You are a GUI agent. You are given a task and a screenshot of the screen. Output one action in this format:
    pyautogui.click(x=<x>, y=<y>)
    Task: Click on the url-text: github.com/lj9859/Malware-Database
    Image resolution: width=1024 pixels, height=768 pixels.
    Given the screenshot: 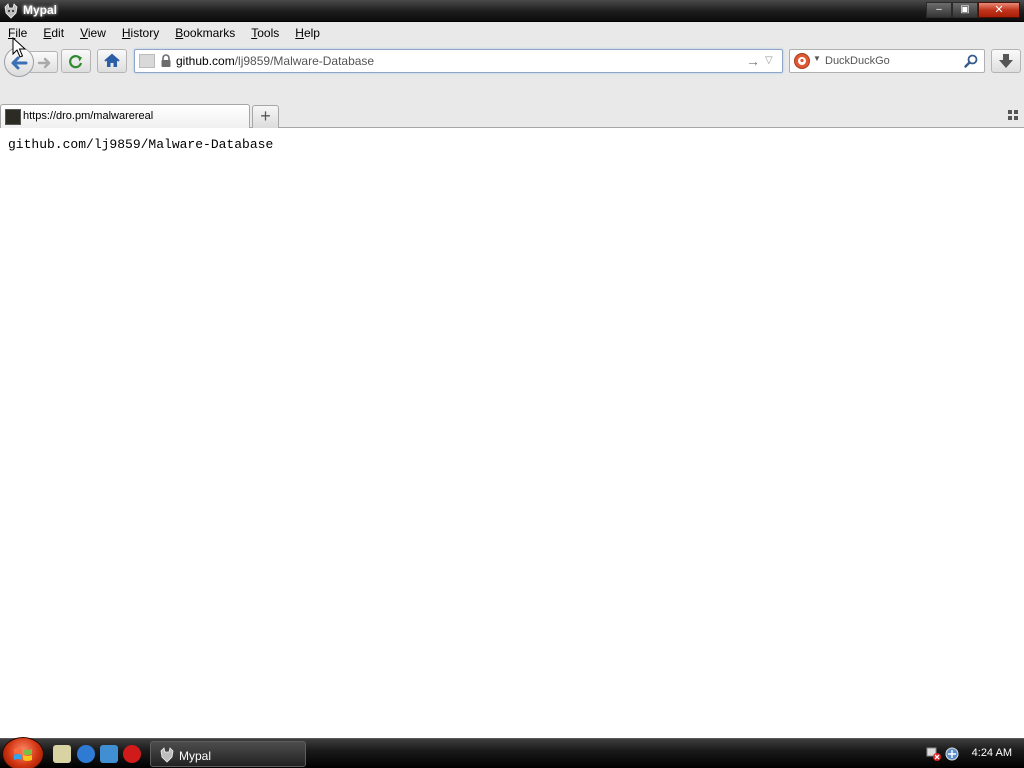 What is the action you would take?
    pyautogui.click(x=275, y=61)
    